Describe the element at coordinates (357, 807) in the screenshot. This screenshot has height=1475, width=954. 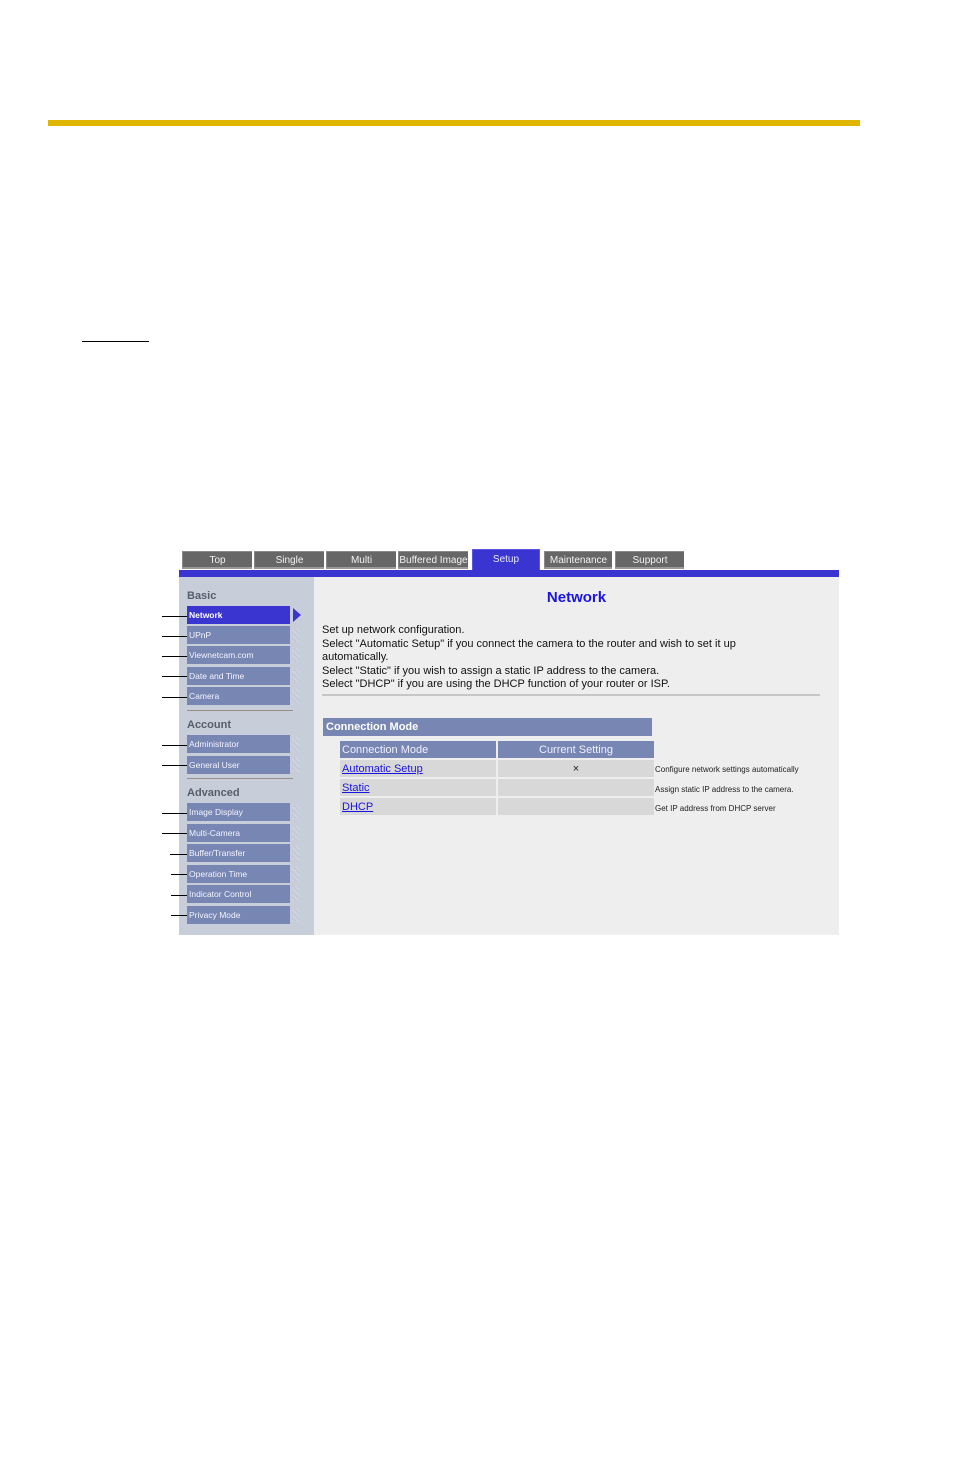
I see `dhcp-link: DHCP` at that location.